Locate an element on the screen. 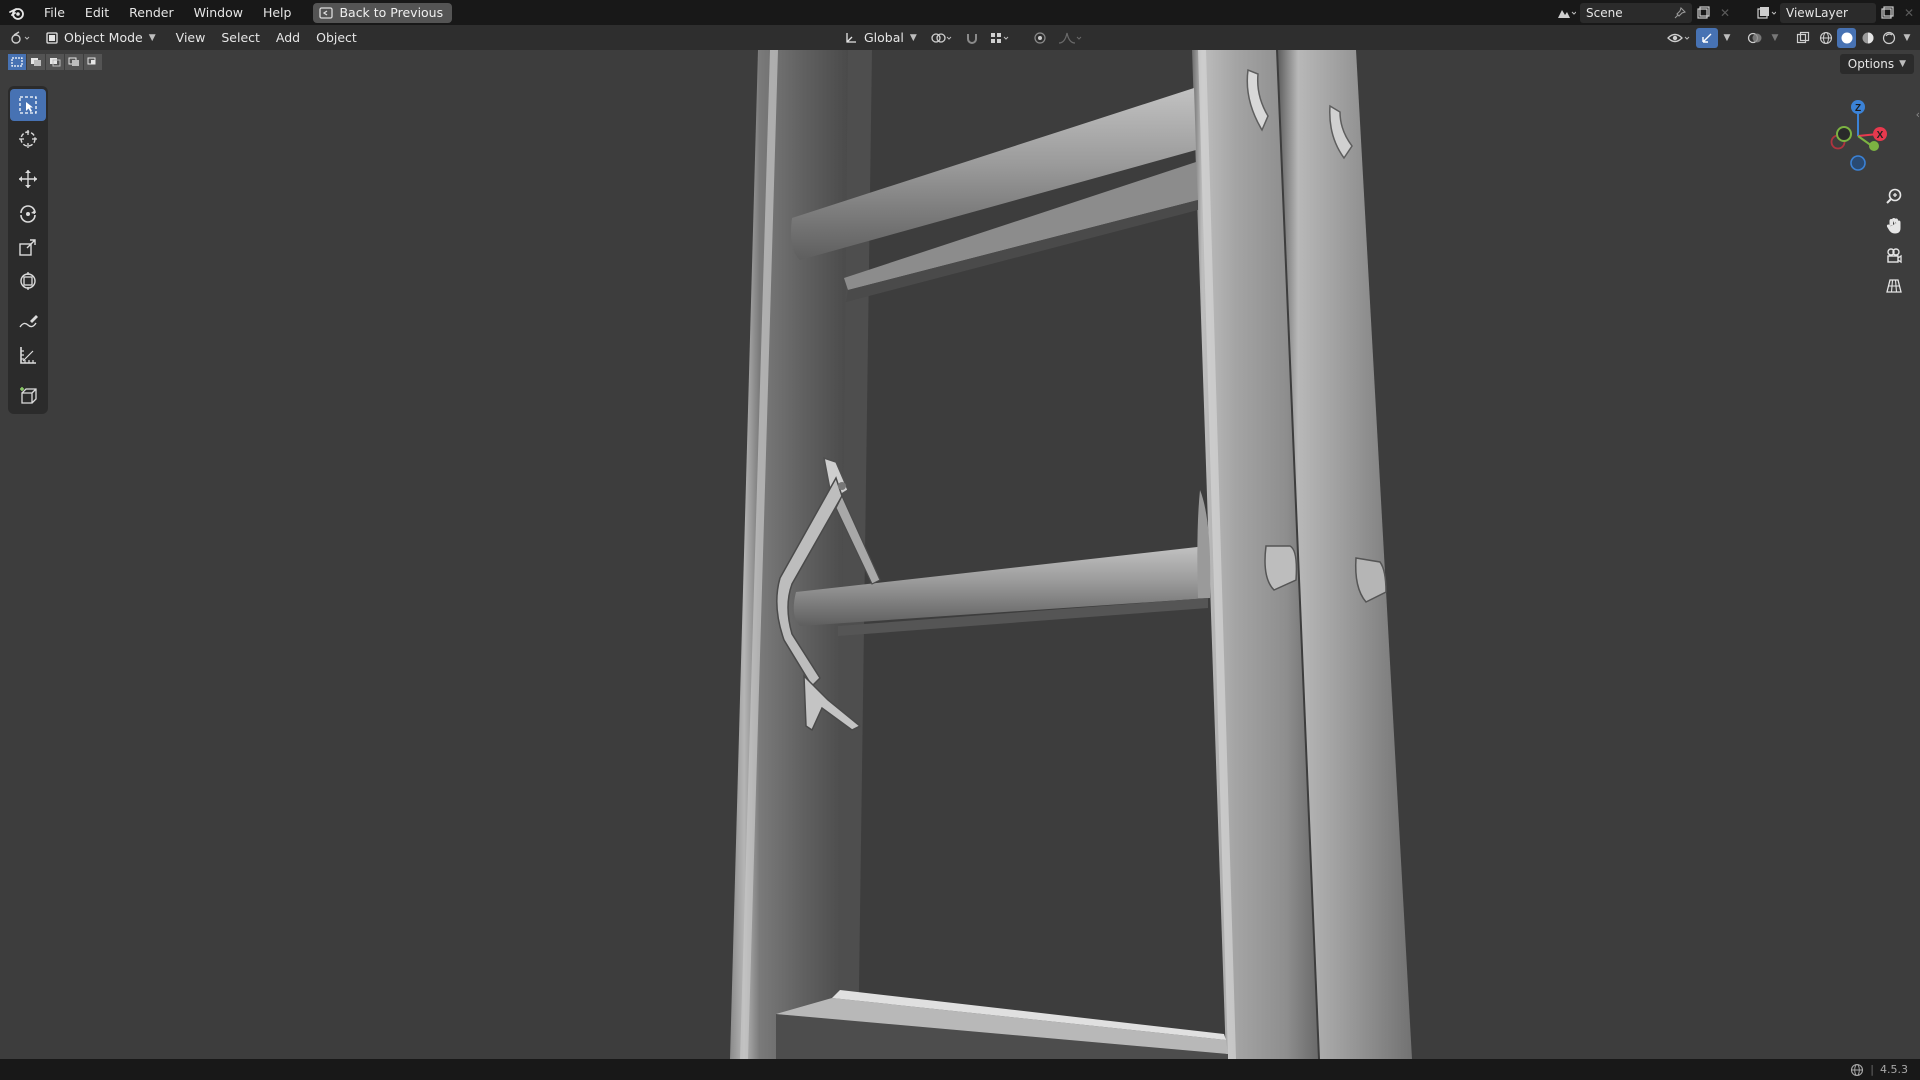 The image size is (1920, 1080). annotate-icon is located at coordinates (28, 321).